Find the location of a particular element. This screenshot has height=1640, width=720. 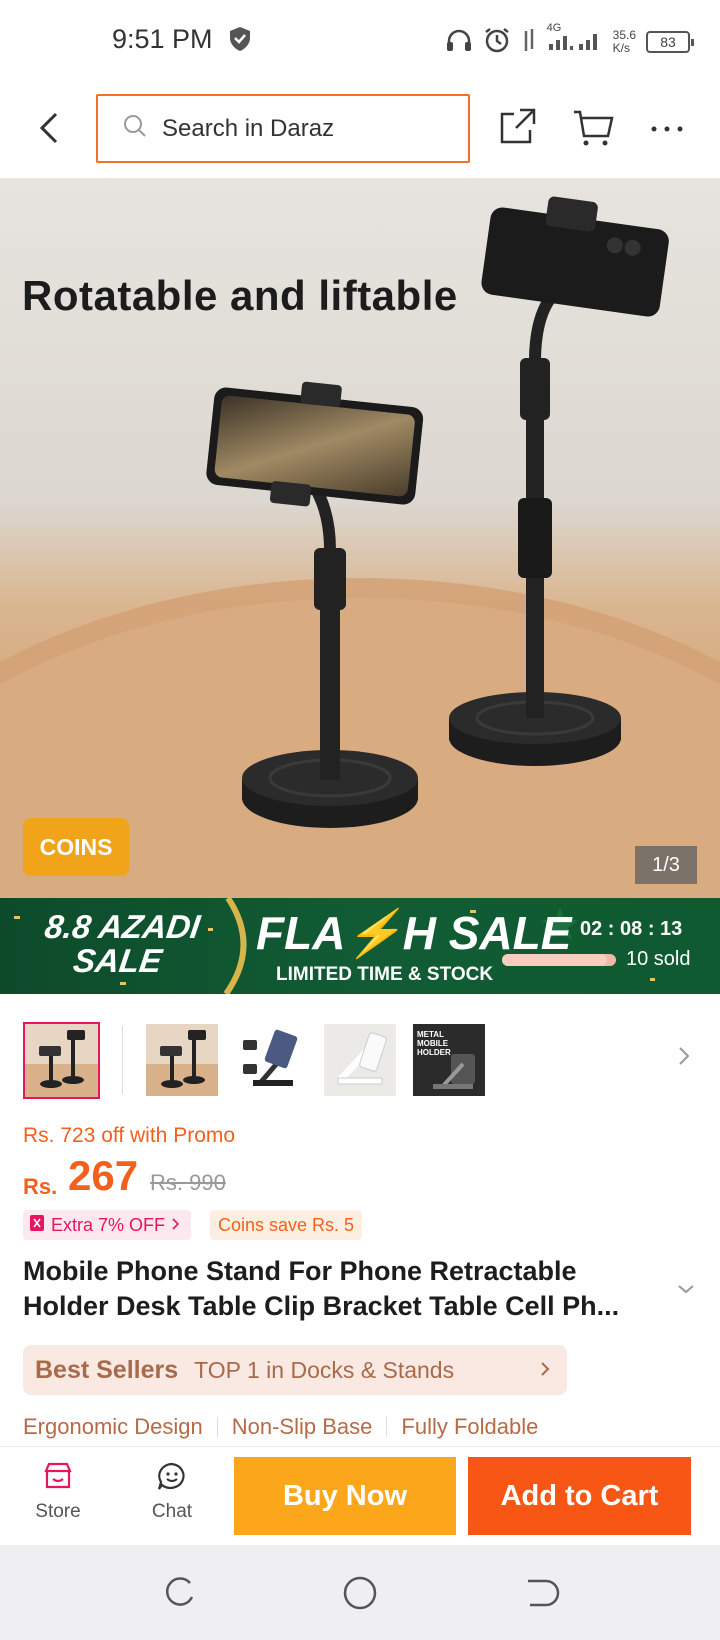

extra-off-tag: Extra 7% OFF is located at coordinates (107, 1225).